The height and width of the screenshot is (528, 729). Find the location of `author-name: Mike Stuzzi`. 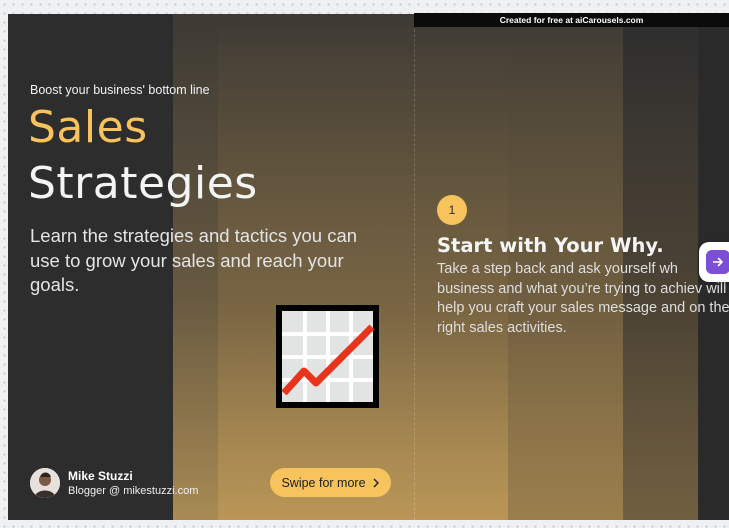

author-name: Mike Stuzzi is located at coordinates (100, 476).